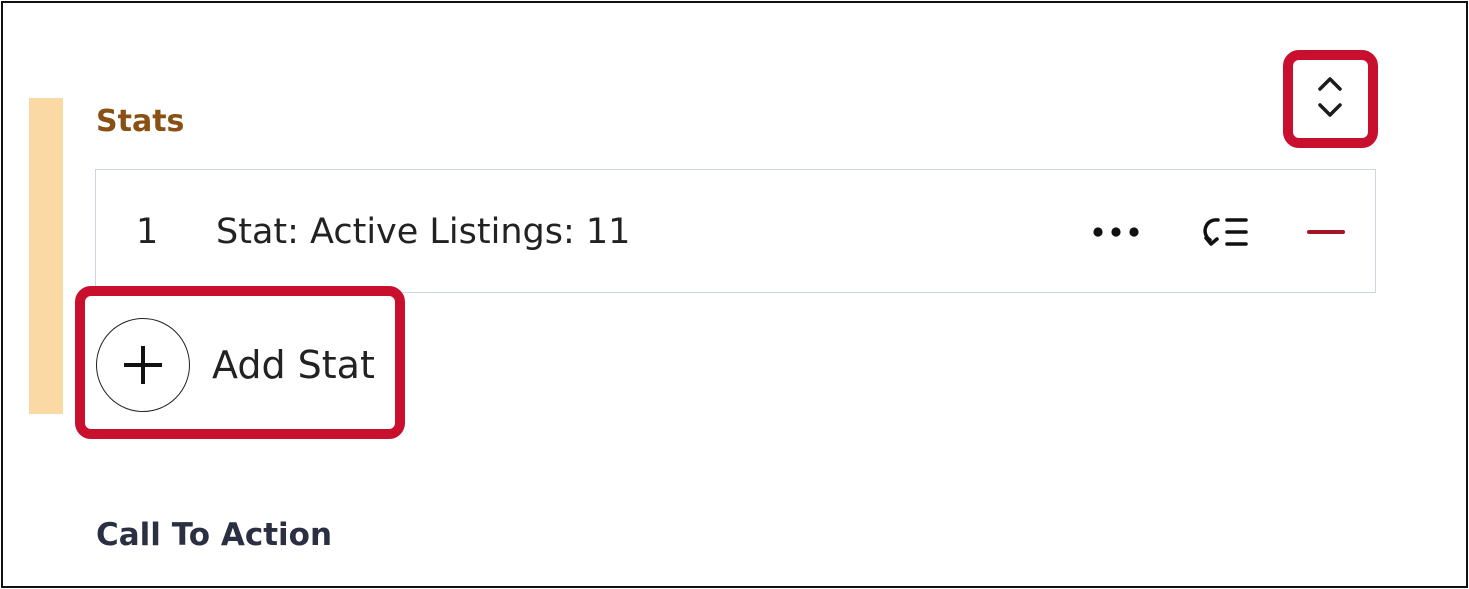 This screenshot has height=589, width=1469. I want to click on stat-item-label: Stat: Active Listings: 11, so click(423, 232).